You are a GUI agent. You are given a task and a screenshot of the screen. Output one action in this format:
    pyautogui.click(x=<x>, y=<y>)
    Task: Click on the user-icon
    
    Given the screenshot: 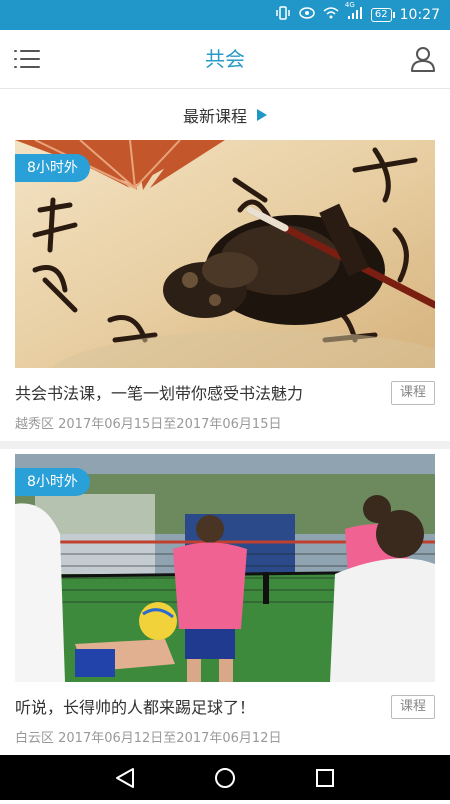 What is the action you would take?
    pyautogui.click(x=423, y=59)
    